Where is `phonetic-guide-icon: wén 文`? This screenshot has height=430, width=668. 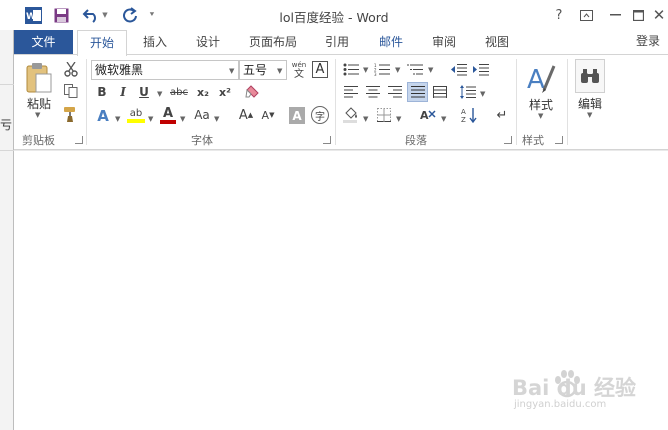
phonetic-guide-icon: wén 文 is located at coordinates (299, 70).